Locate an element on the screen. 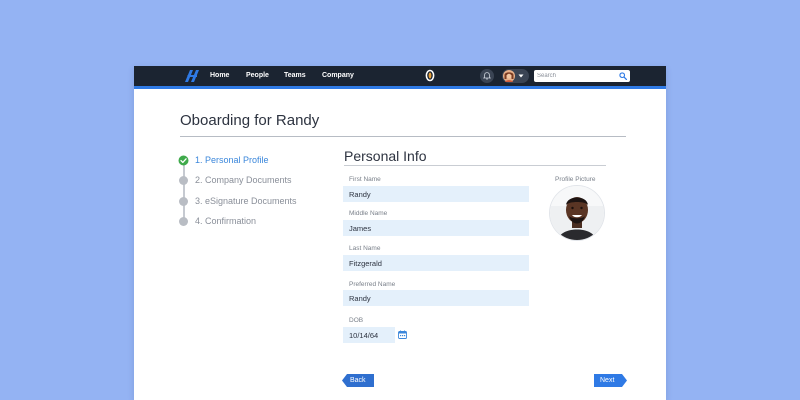  next-button: Next is located at coordinates (610, 380).